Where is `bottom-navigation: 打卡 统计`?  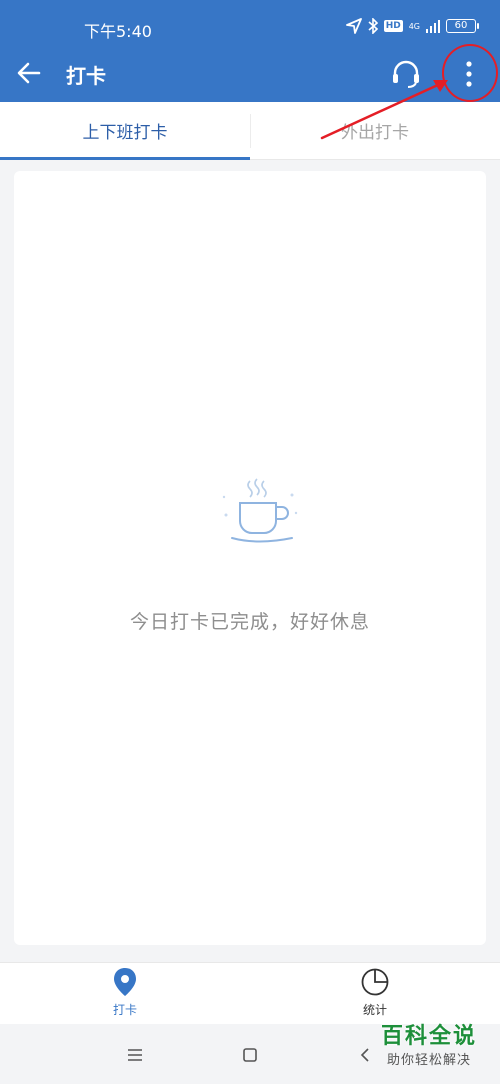
bottom-navigation: 打卡 统计 is located at coordinates (250, 993).